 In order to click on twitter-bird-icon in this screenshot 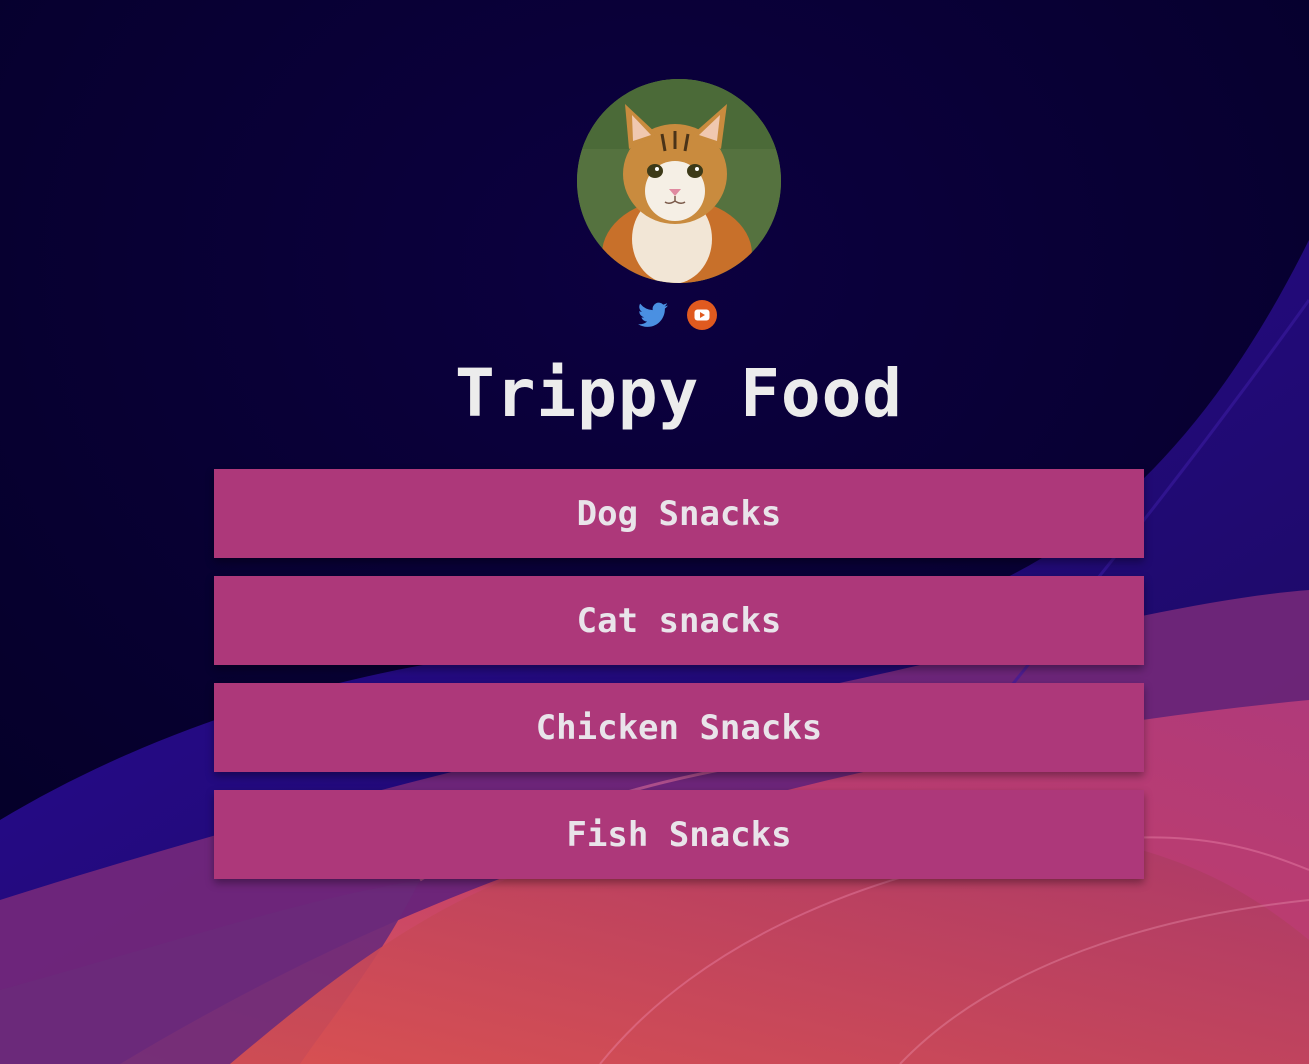, I will do `click(653, 314)`.